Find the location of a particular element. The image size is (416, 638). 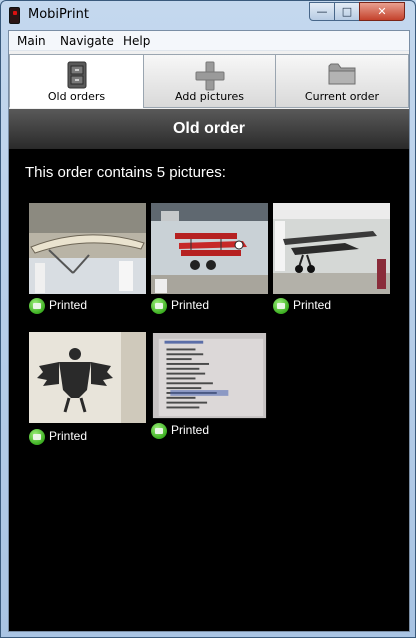

tab-old-orders: Old orders is located at coordinates (76, 81).